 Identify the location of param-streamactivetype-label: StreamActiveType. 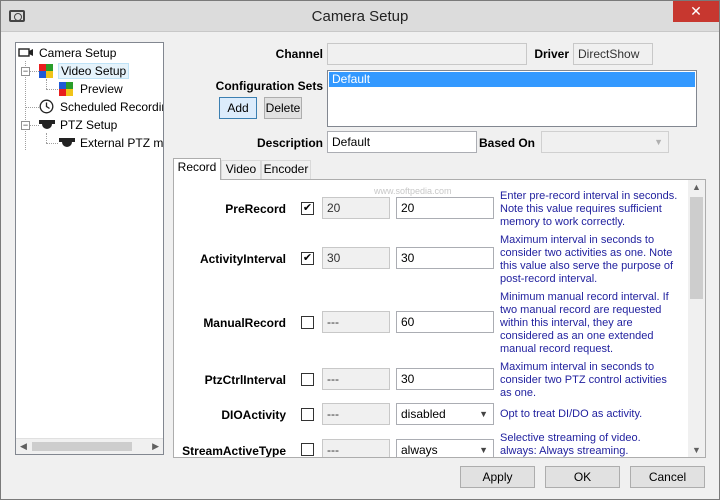
(234, 451).